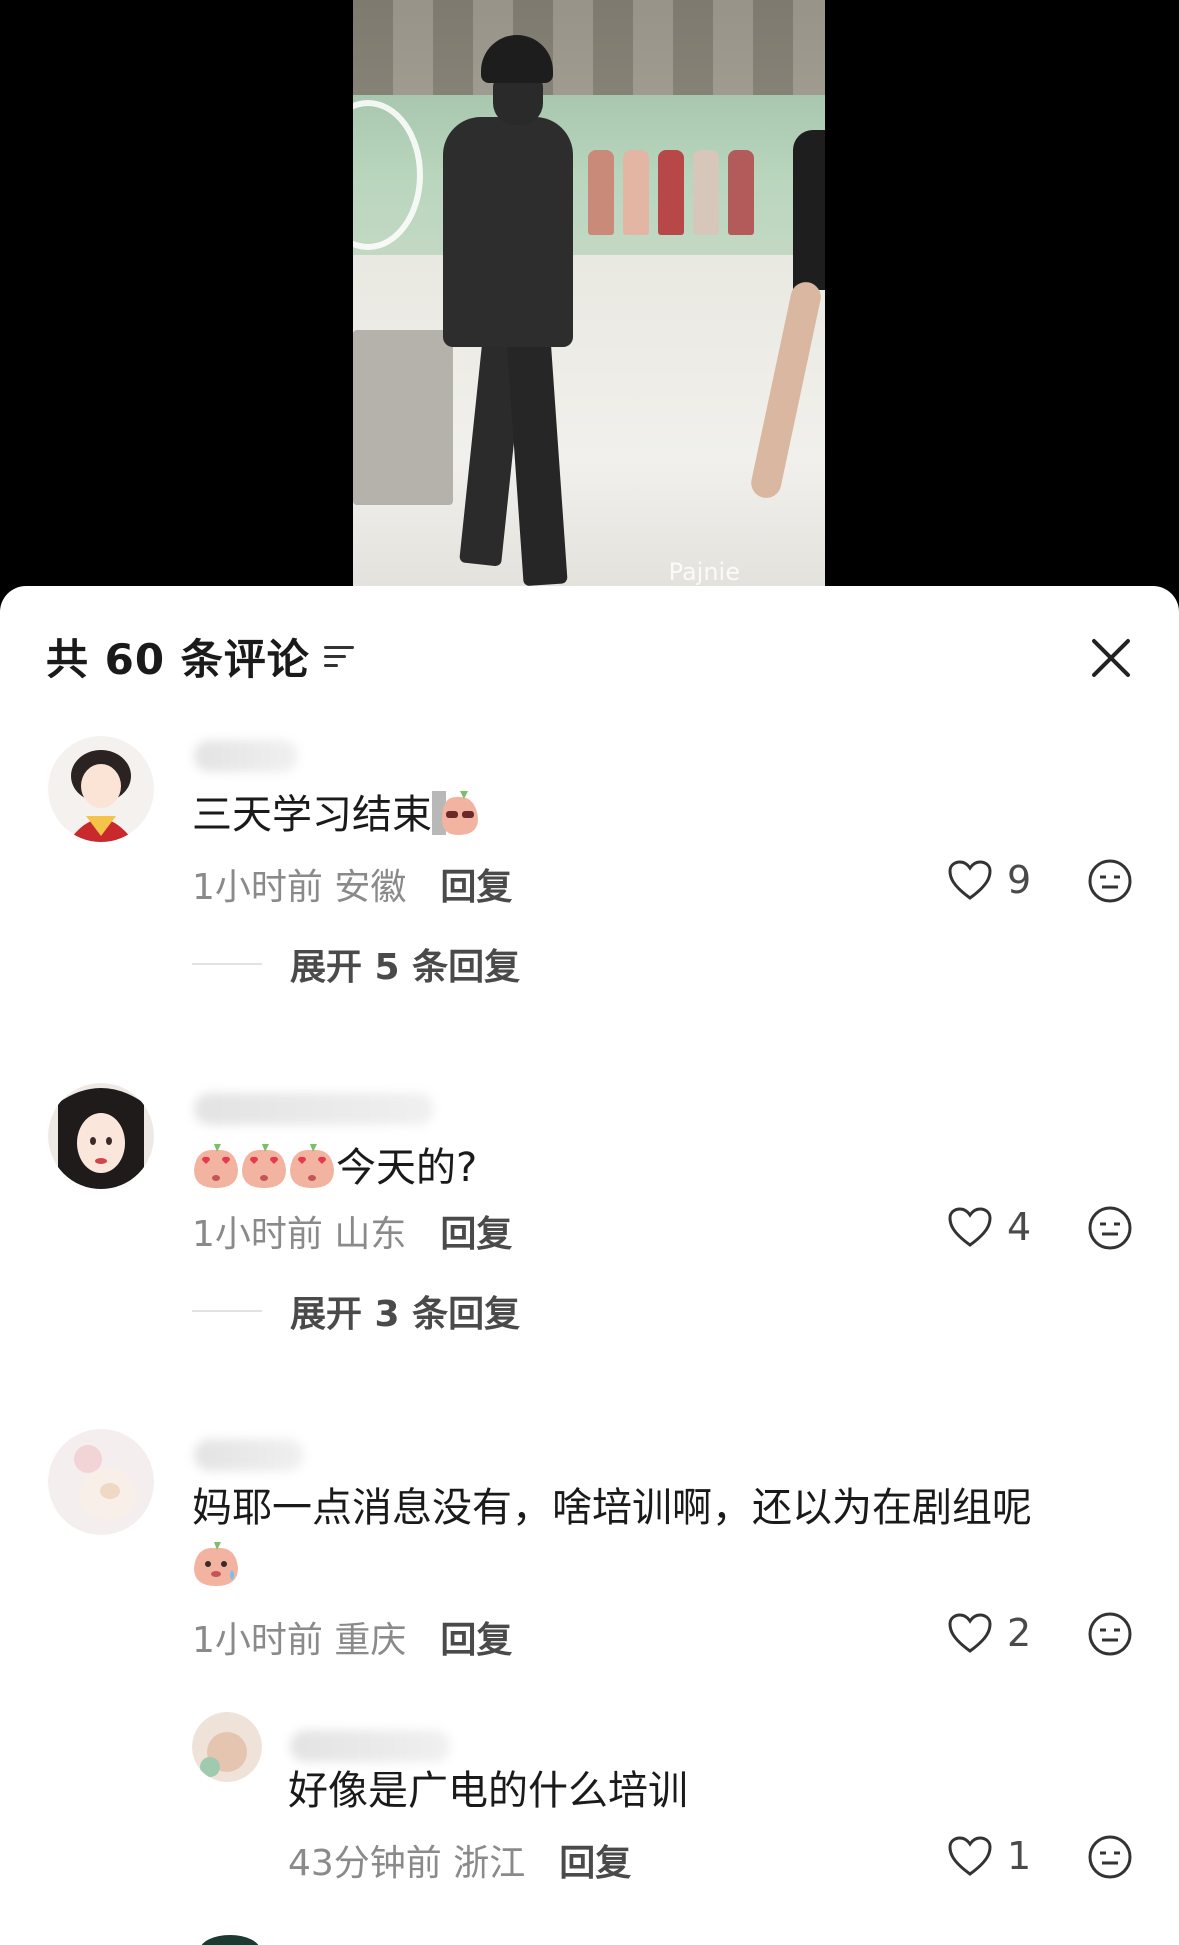 The image size is (1179, 1945). Describe the element at coordinates (1019, 1227) in the screenshot. I see `like-count: 4` at that location.